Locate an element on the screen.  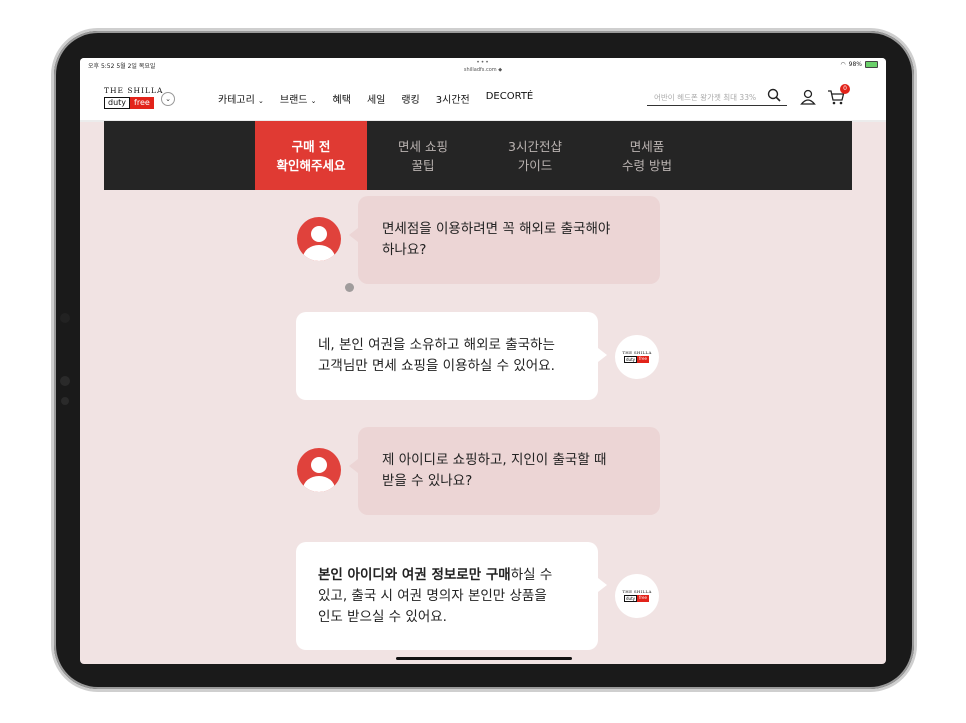
tab-dots: ••• is located at coordinates (483, 62).